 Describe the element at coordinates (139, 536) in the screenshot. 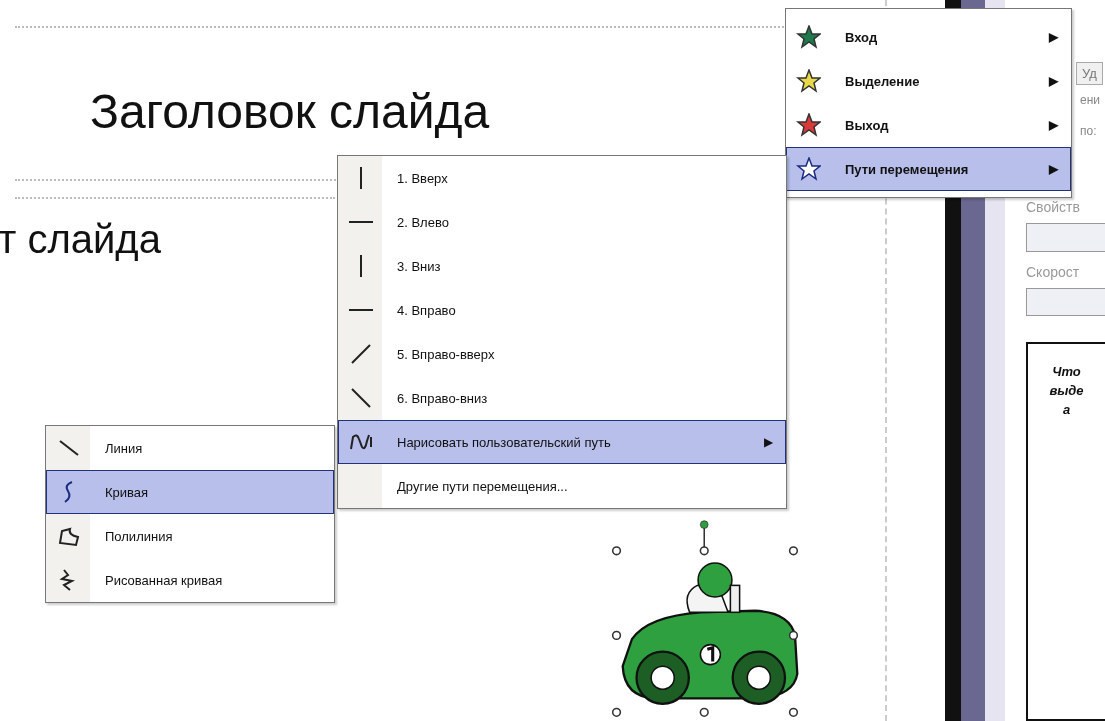

I see `menu-item-label: Полилиния` at that location.